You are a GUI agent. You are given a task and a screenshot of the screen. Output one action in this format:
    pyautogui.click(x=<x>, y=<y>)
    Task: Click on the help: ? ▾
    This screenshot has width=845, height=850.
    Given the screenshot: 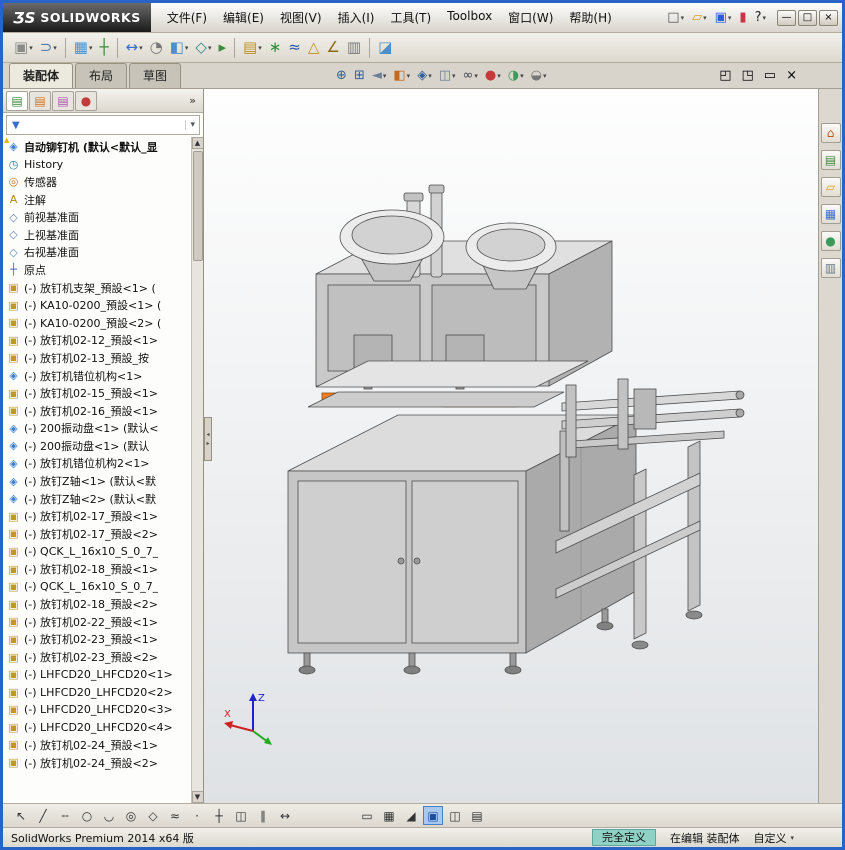 What is the action you would take?
    pyautogui.click(x=760, y=17)
    